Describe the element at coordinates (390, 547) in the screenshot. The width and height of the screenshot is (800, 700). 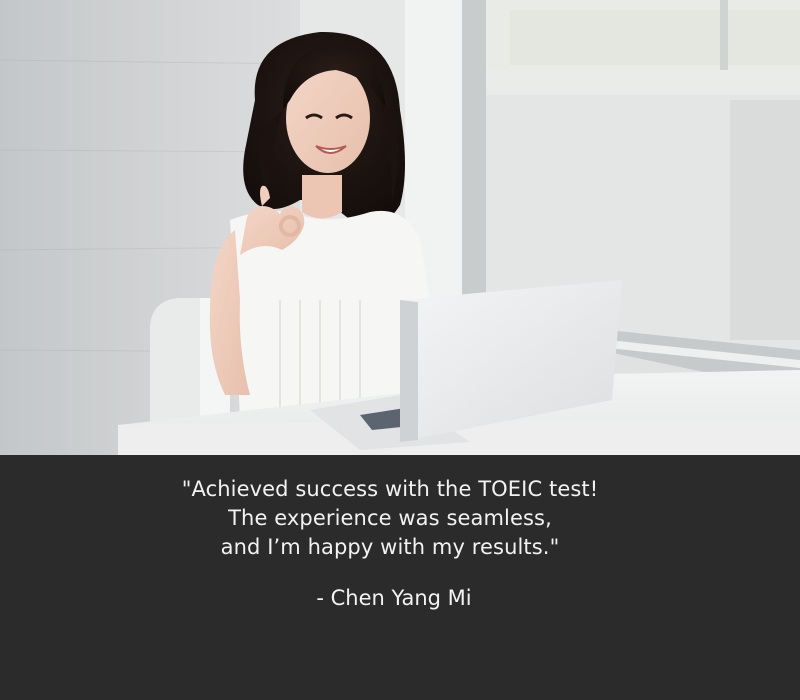
I see `quote-line: and I’m happy with my results."` at that location.